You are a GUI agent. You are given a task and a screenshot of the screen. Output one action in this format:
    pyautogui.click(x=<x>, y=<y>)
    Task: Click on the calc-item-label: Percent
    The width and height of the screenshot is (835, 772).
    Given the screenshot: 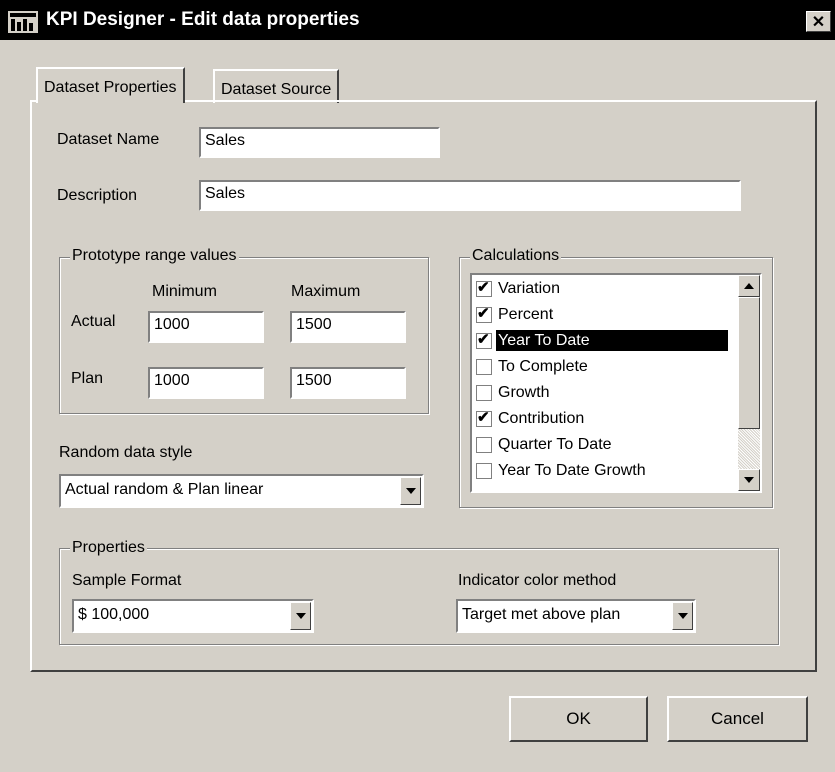 What is the action you would take?
    pyautogui.click(x=526, y=314)
    